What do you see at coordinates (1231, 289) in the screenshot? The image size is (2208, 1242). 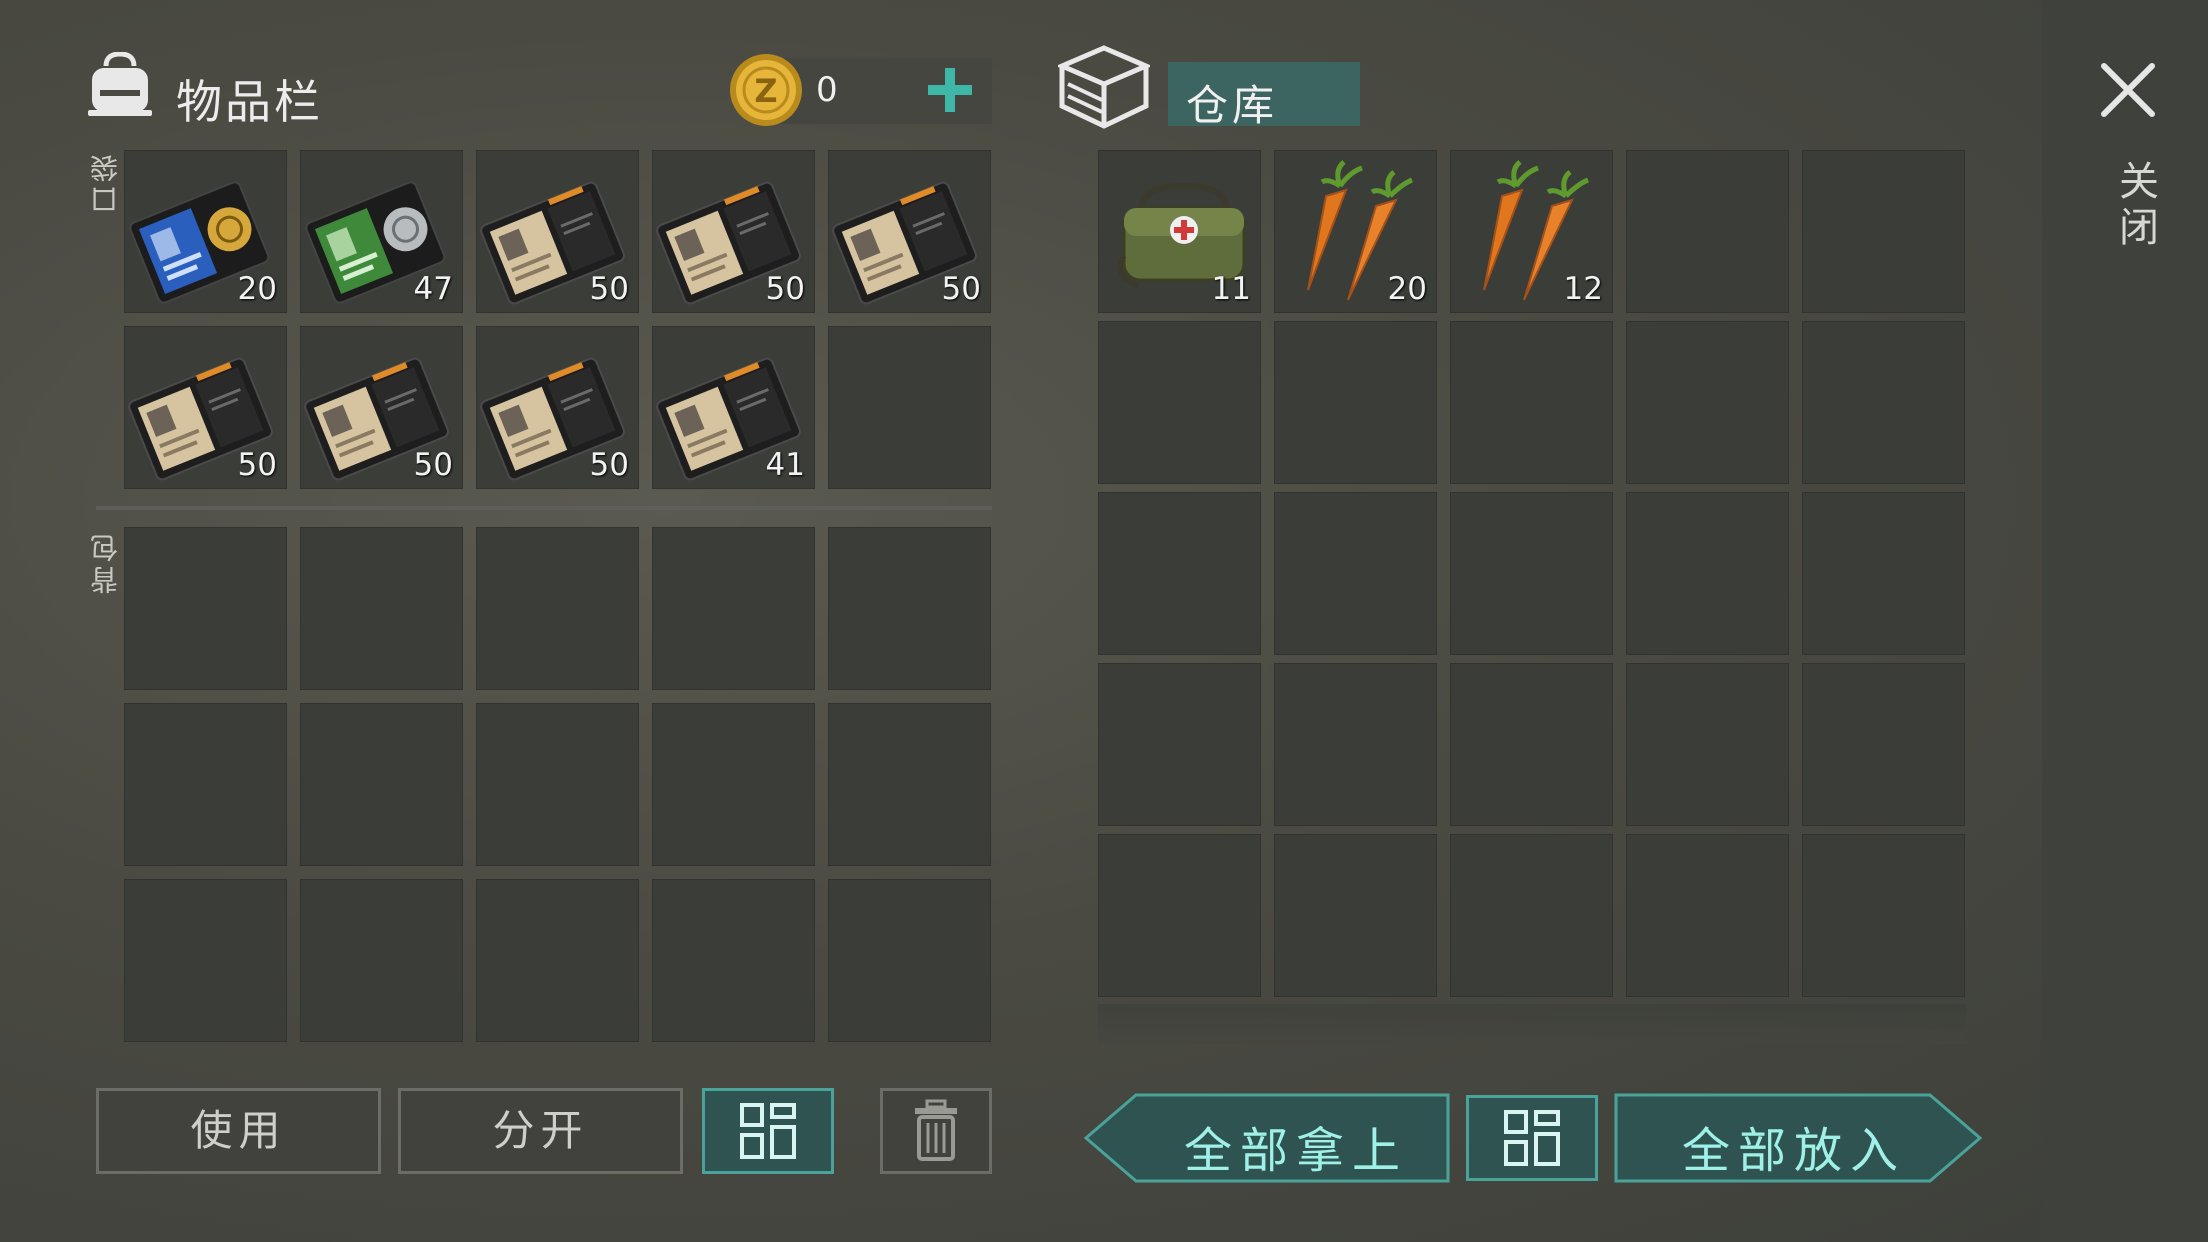 I see `item-quantity: 11` at bounding box center [1231, 289].